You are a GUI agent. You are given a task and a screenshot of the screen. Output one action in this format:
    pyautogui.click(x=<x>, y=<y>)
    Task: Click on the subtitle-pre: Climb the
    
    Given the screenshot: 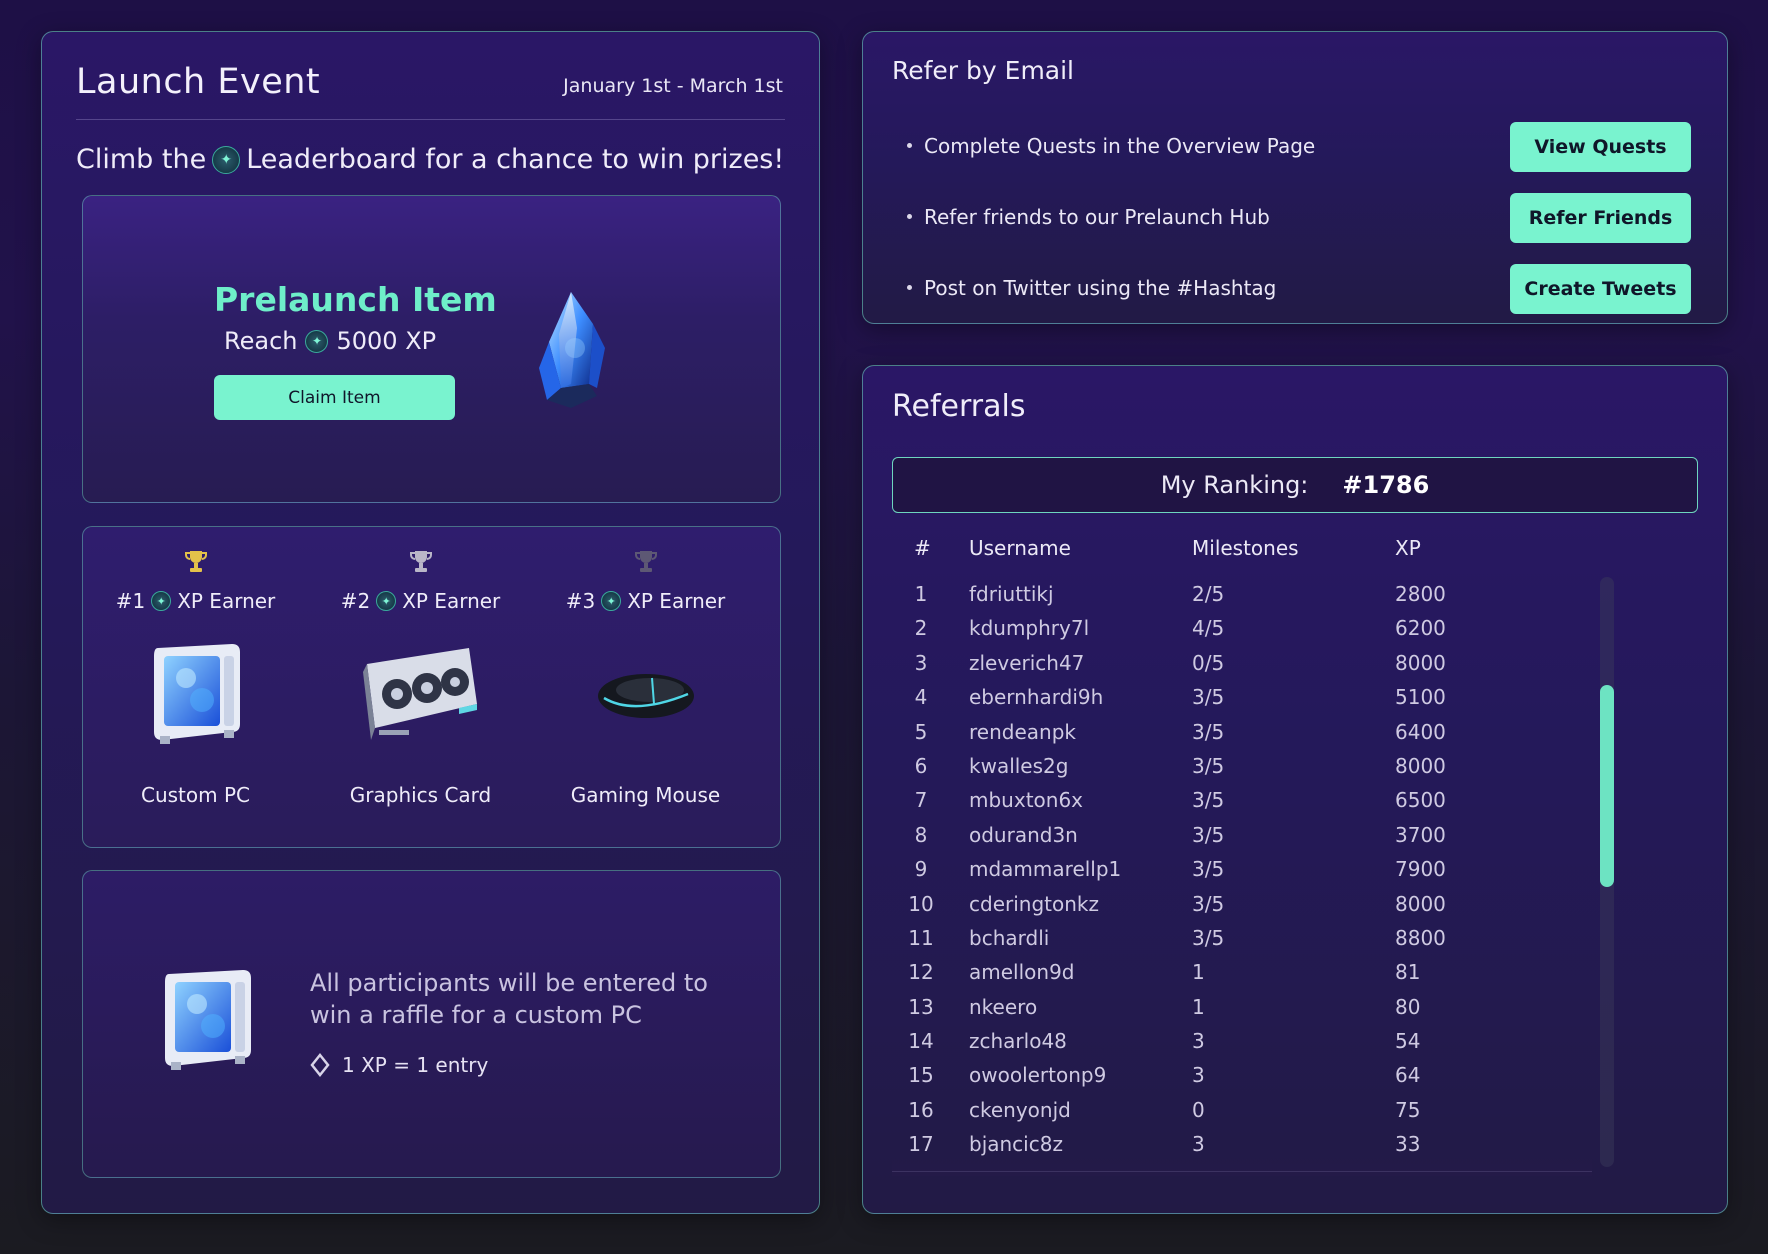 What is the action you would take?
    pyautogui.click(x=141, y=159)
    